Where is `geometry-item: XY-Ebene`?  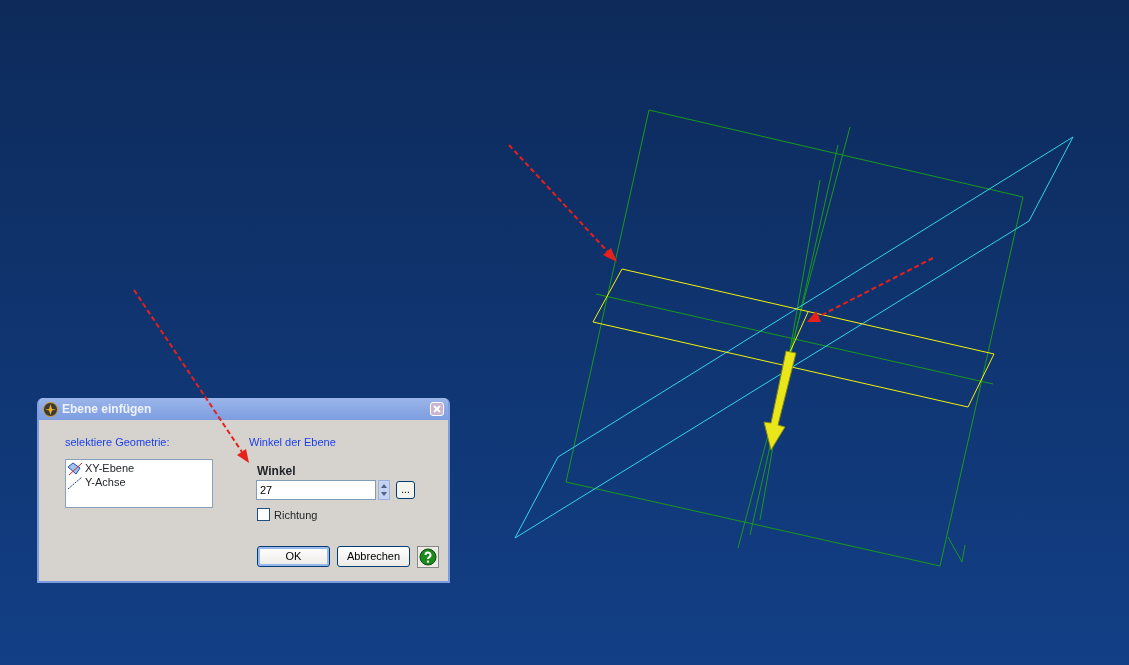 geometry-item: XY-Ebene is located at coordinates (110, 468).